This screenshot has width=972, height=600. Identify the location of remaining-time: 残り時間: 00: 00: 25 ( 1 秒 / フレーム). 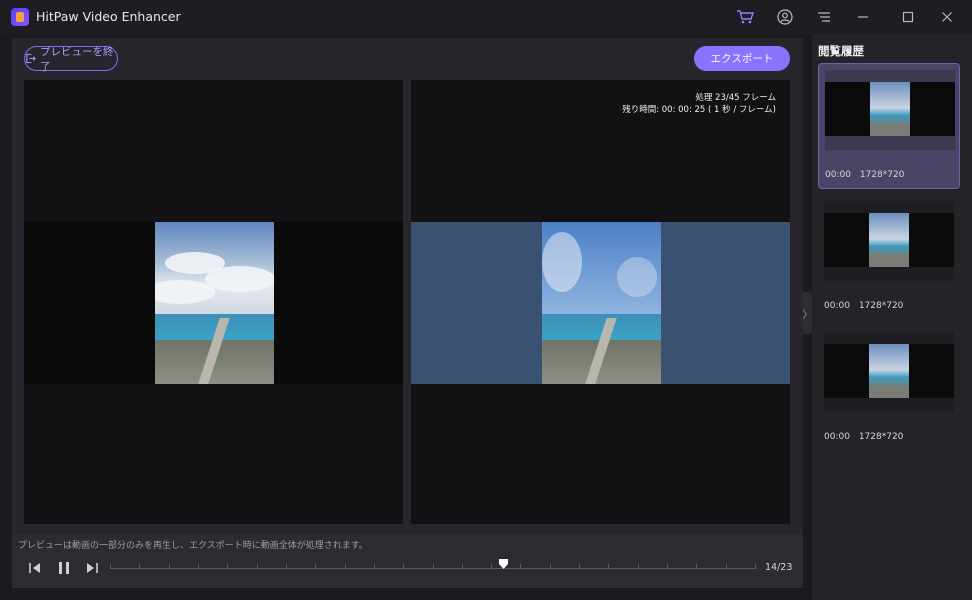
(699, 110).